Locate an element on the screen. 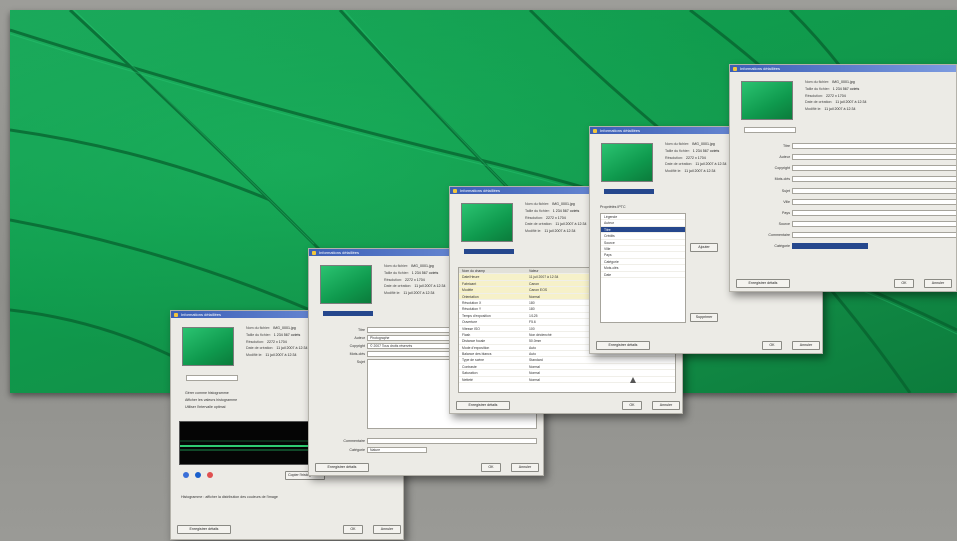 This screenshot has width=957, height=541. dialog-title: Informations détaillées is located at coordinates (843, 68).